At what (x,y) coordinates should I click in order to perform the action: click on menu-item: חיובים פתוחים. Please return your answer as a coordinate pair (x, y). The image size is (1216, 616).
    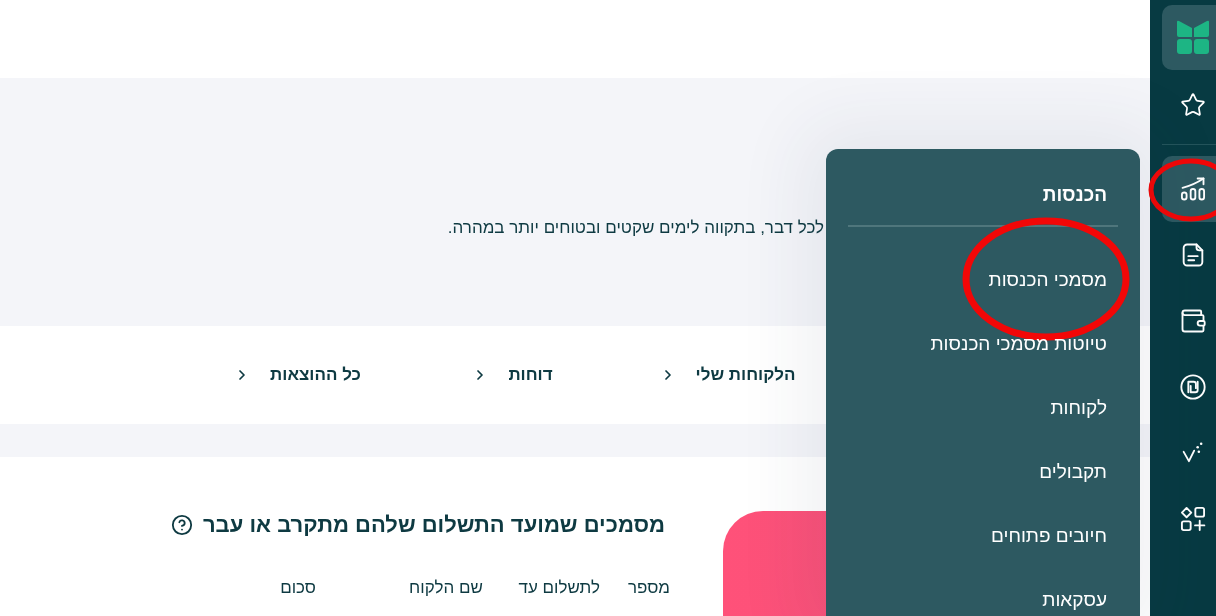
    Looking at the image, I should click on (1048, 536).